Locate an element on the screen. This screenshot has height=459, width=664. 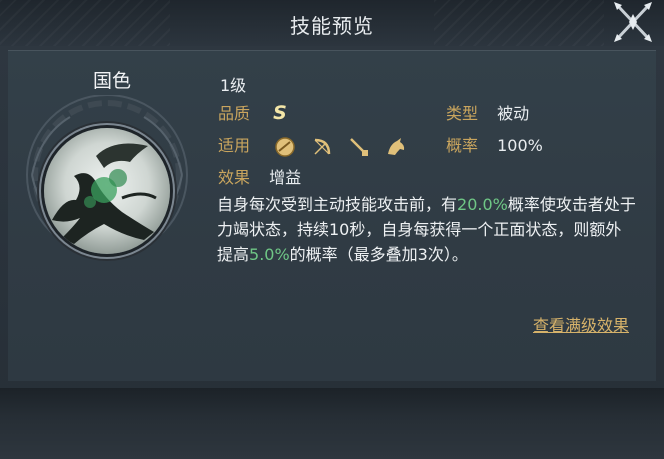
grade-row: 品质 S is located at coordinates (252, 112).